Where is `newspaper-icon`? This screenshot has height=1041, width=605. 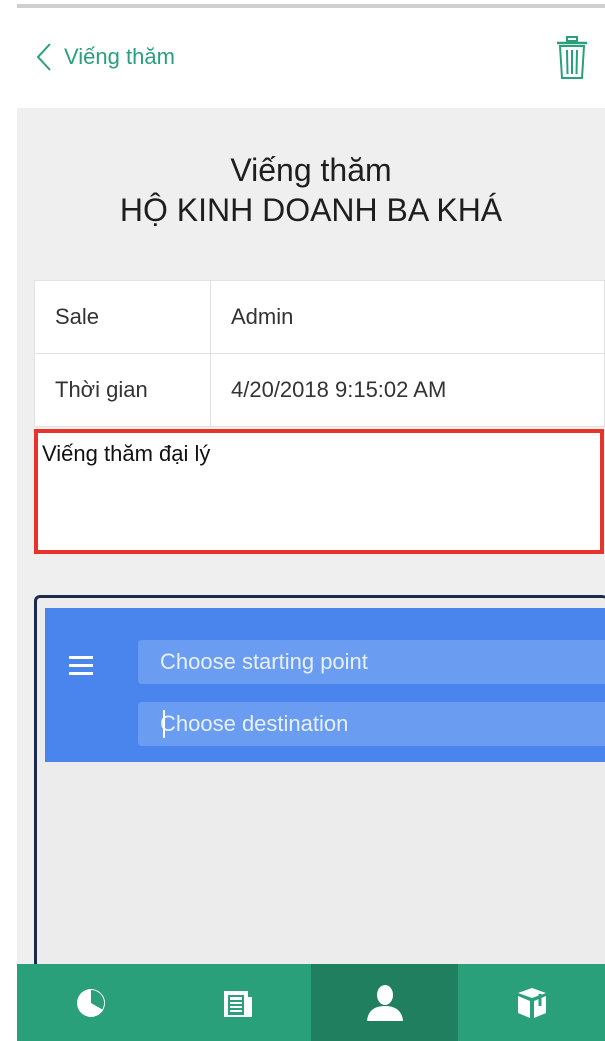
newspaper-icon is located at coordinates (238, 1003).